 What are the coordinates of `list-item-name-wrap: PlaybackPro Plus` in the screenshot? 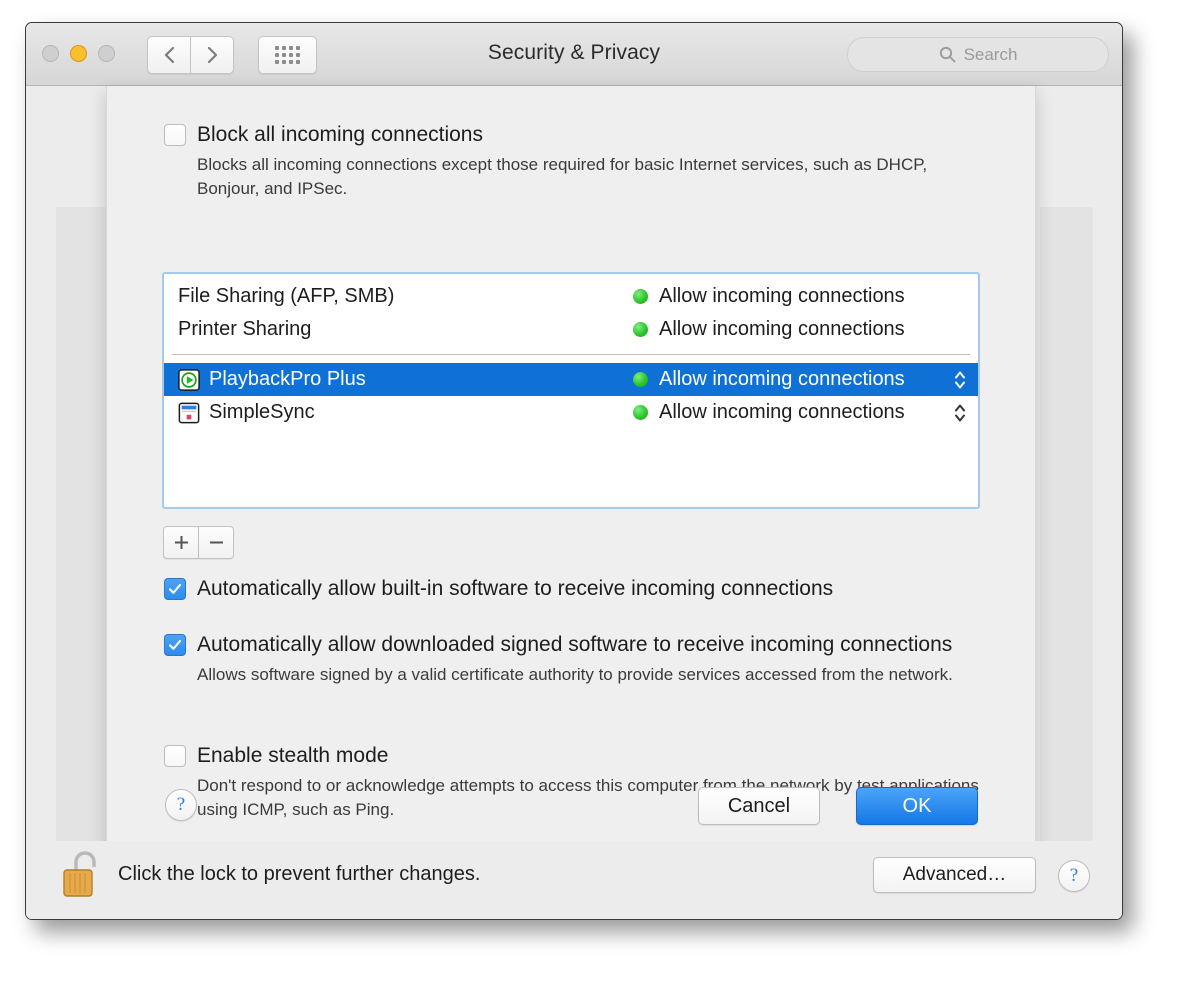 It's located at (405, 379).